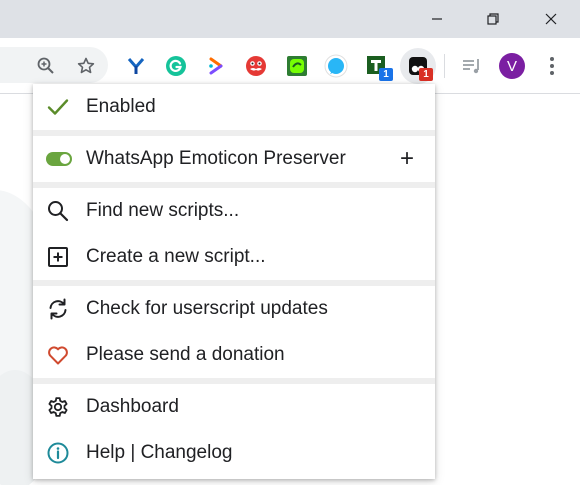 This screenshot has width=580, height=485. What do you see at coordinates (418, 66) in the screenshot?
I see `tampermonkey-button: 1` at bounding box center [418, 66].